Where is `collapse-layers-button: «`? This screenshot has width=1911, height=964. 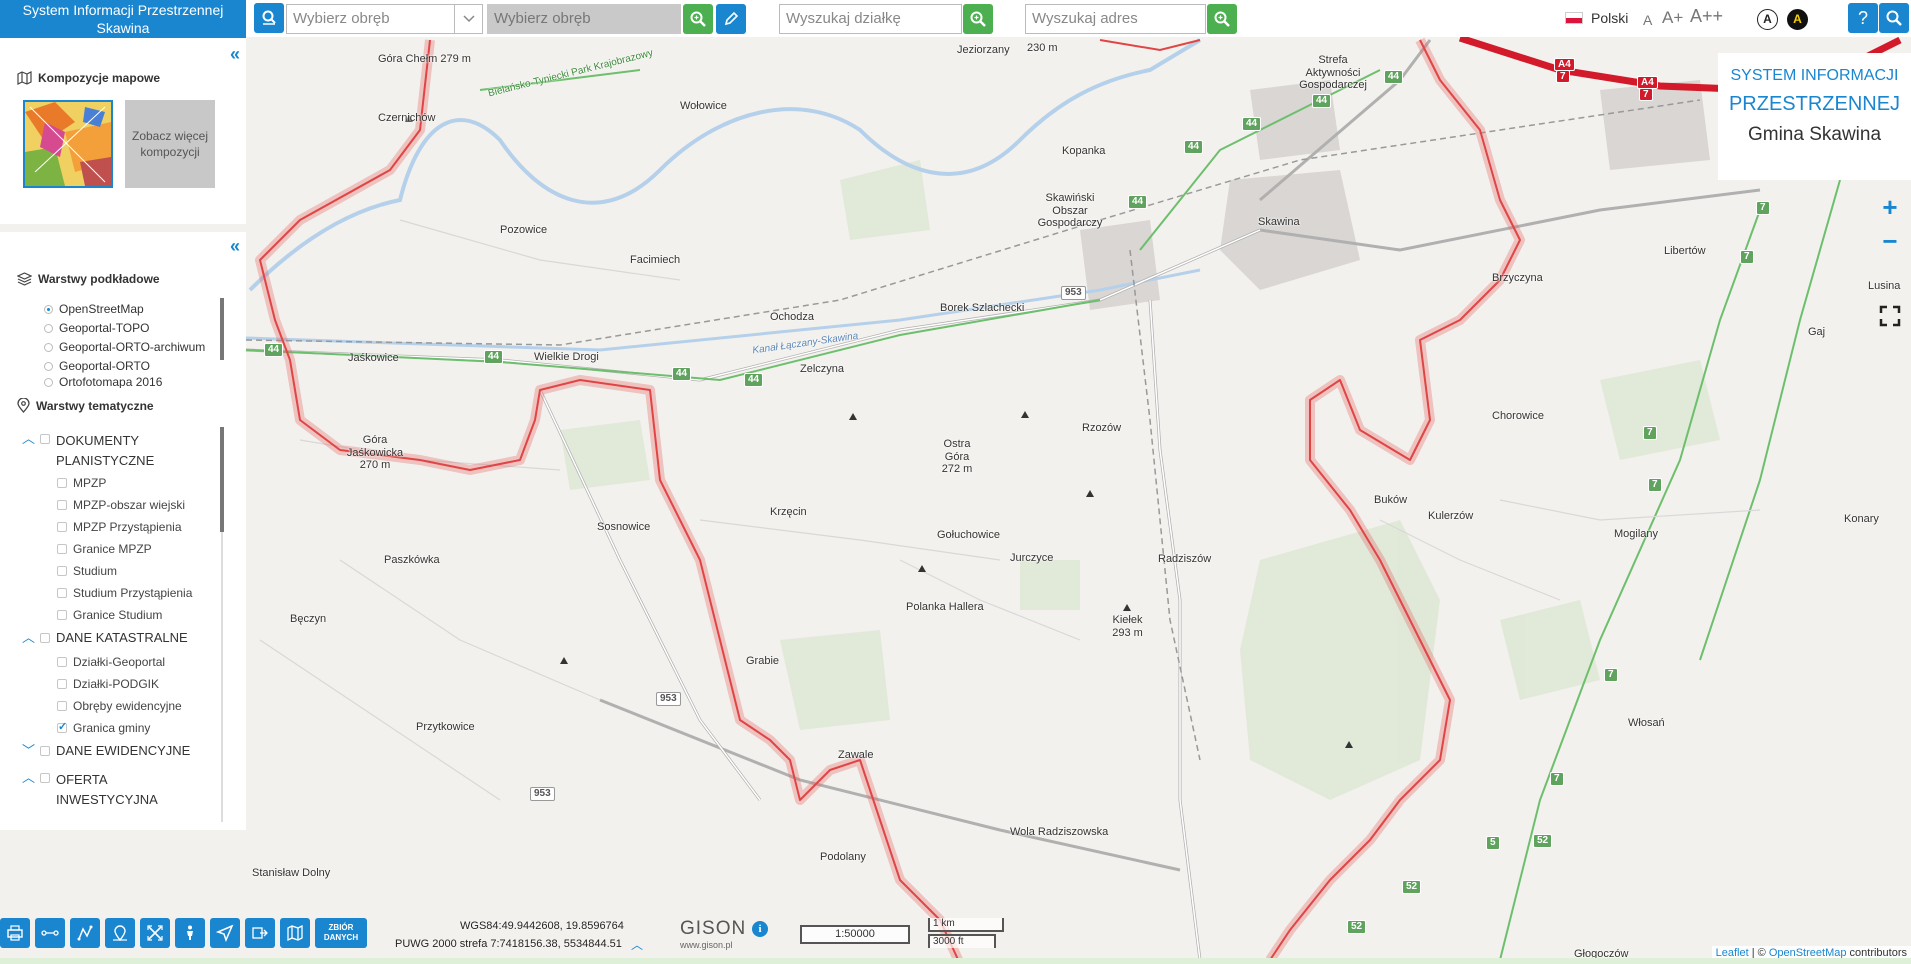 collapse-layers-button: « is located at coordinates (235, 246).